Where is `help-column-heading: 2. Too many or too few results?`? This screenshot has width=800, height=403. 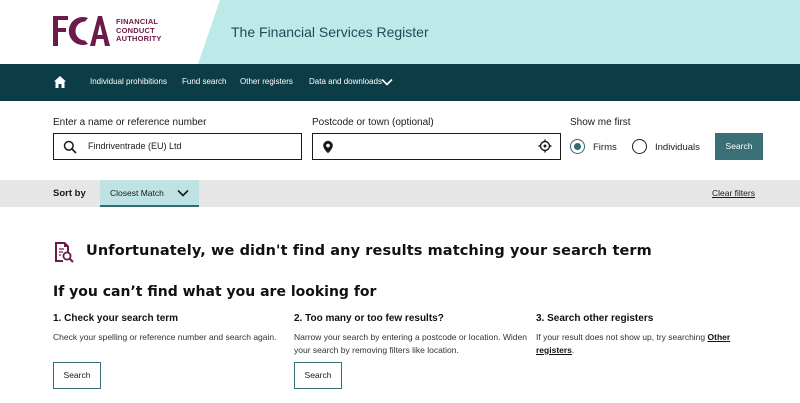
help-column-heading: 2. Too many or too few results? is located at coordinates (369, 318).